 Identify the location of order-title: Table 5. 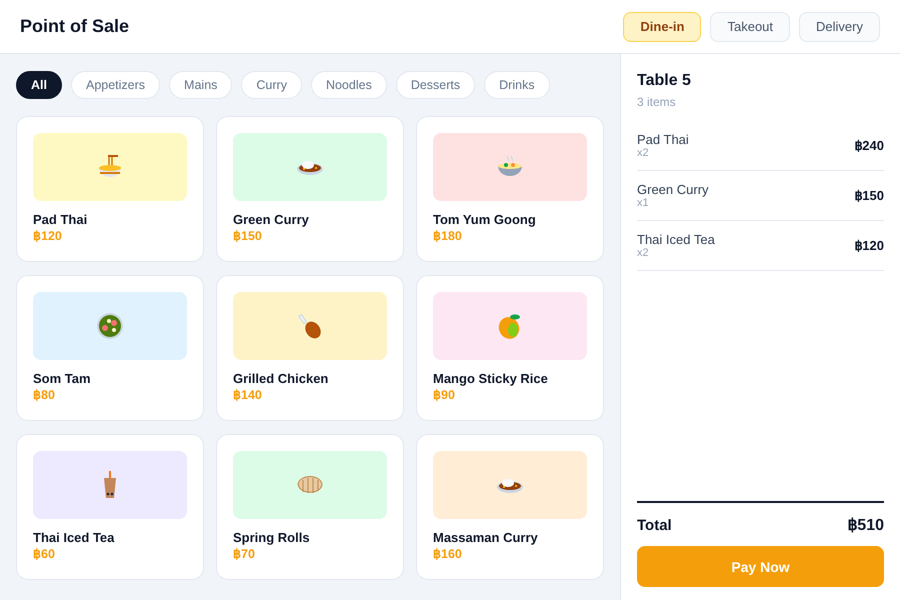
(664, 81).